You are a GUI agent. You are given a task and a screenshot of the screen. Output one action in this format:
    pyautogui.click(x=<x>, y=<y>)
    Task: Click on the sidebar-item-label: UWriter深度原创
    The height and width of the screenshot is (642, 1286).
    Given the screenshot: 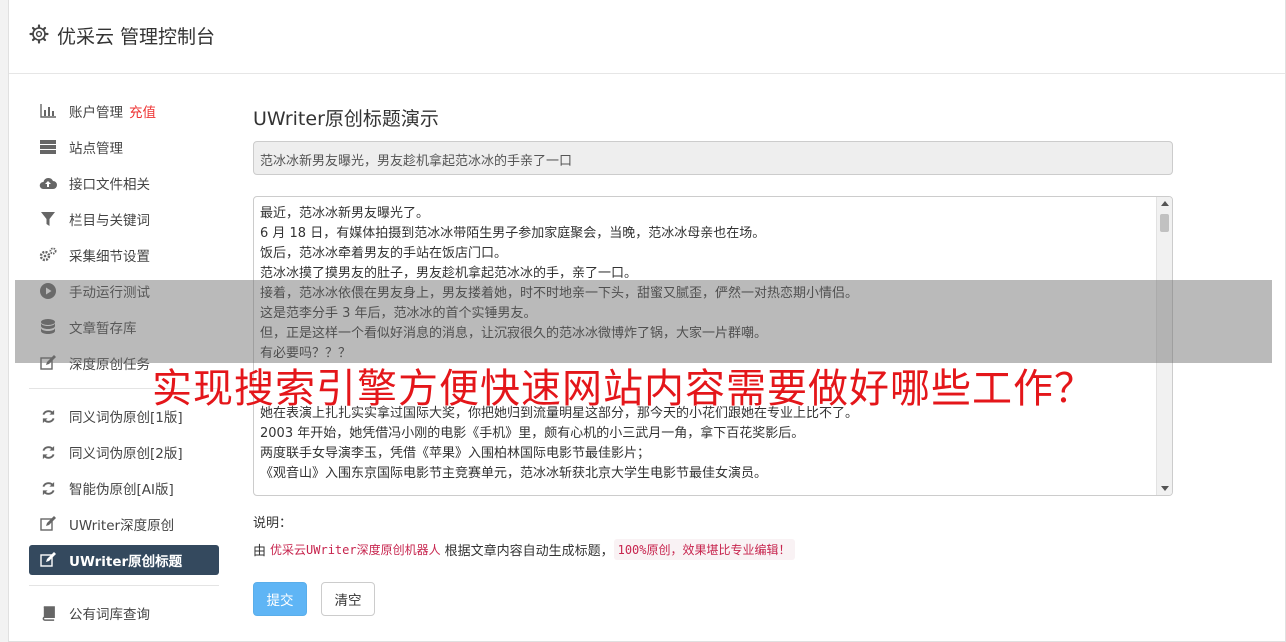 What is the action you would take?
    pyautogui.click(x=122, y=526)
    